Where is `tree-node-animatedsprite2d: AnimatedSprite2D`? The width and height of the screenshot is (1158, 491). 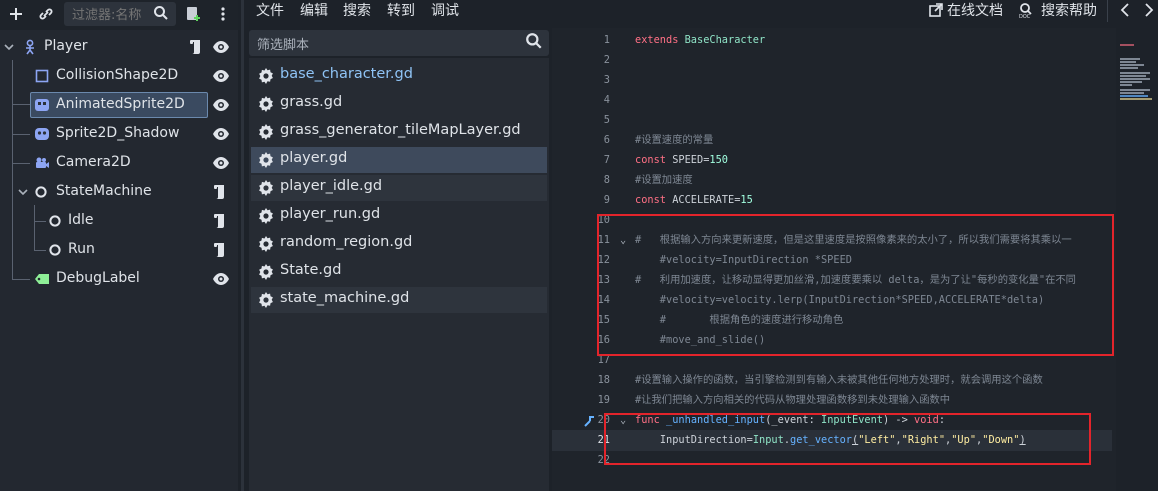
tree-node-animatedsprite2d: AnimatedSprite2D is located at coordinates (119, 105).